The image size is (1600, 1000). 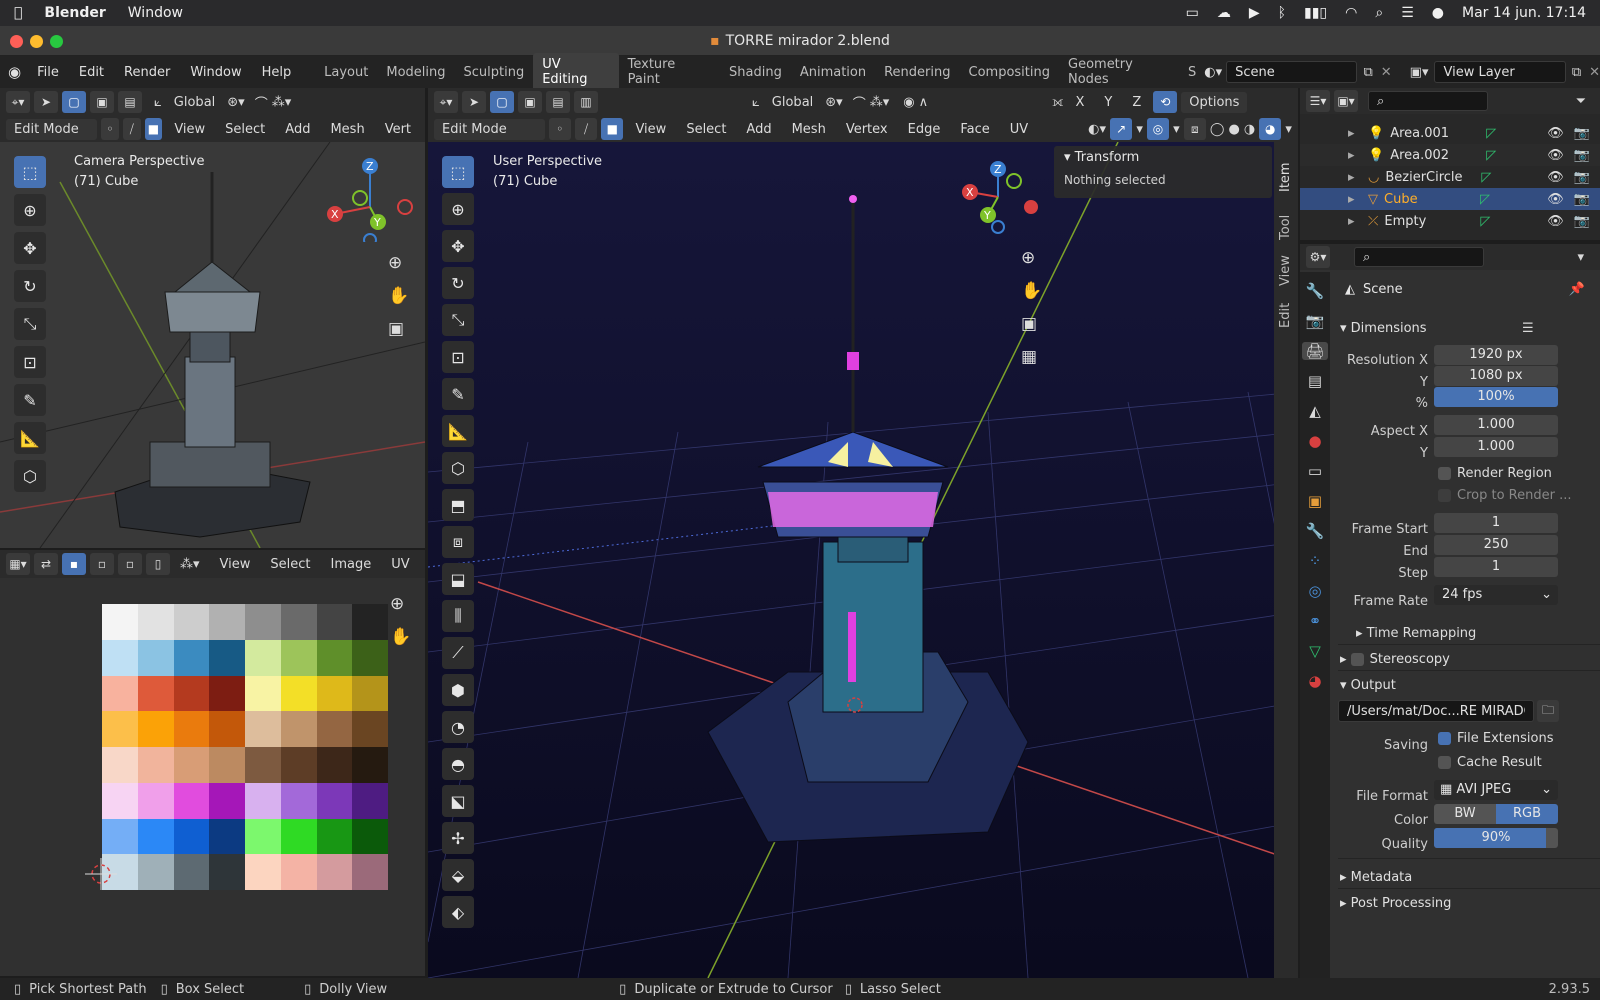 What do you see at coordinates (212, 777) in the screenshot?
I see `image-editor-canvas: ⊕ ✋` at bounding box center [212, 777].